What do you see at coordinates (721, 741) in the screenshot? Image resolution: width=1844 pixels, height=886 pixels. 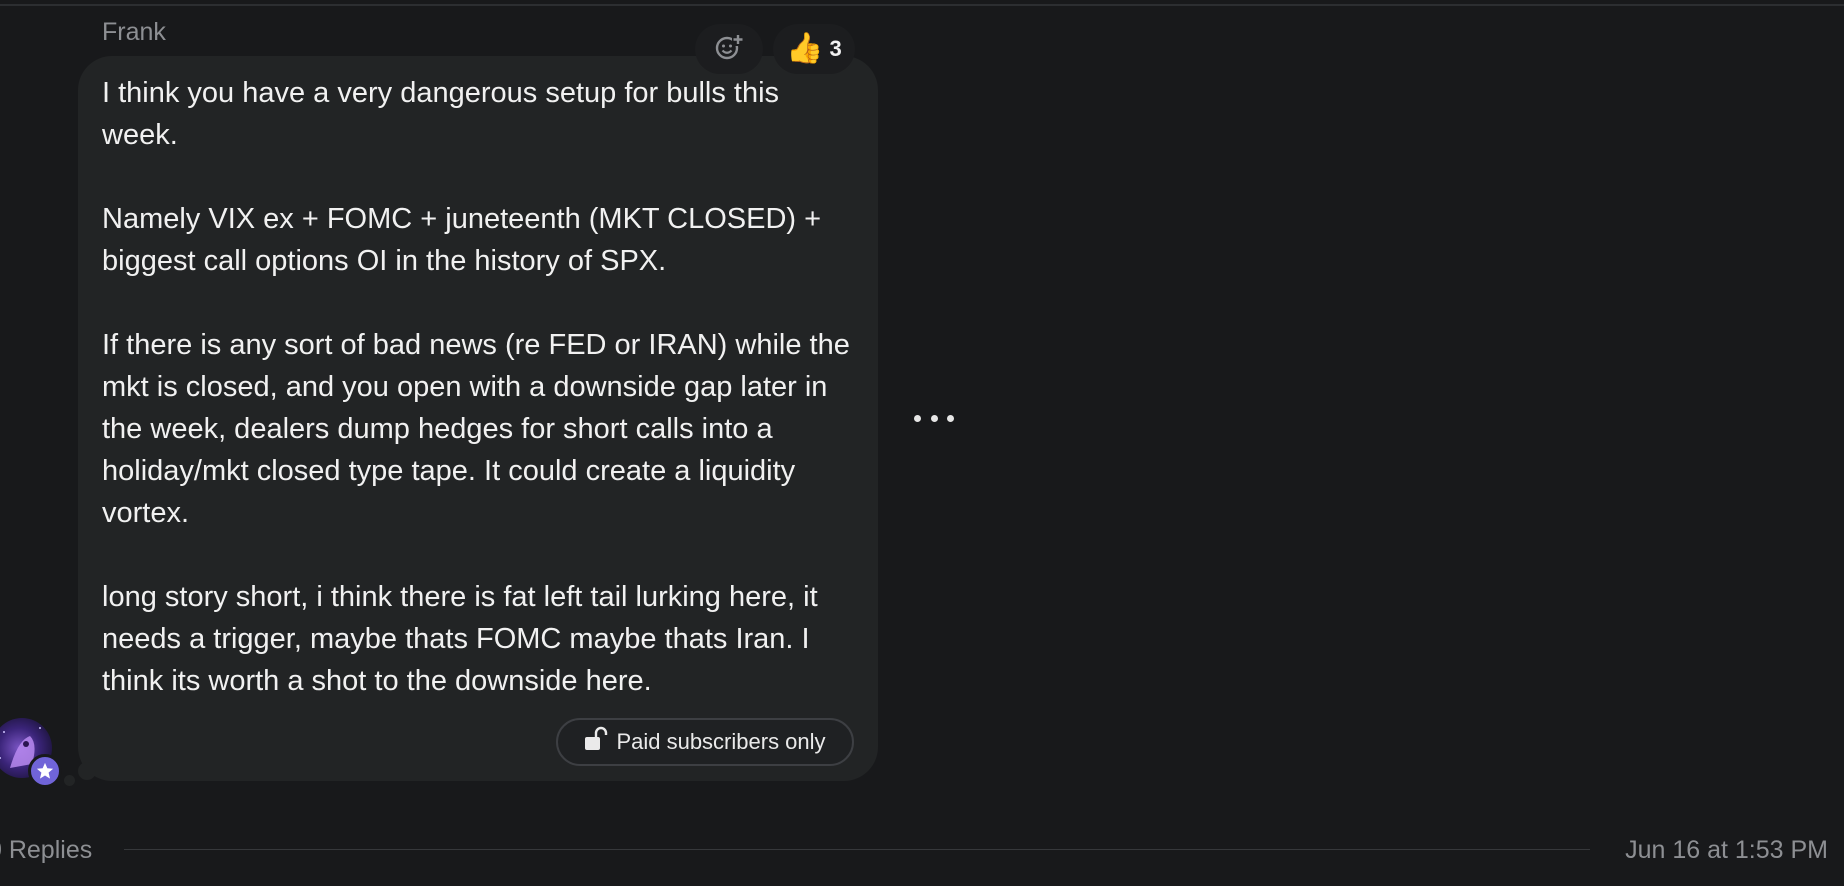 I see `paid-subscribers-label: Paid subscribers only` at bounding box center [721, 741].